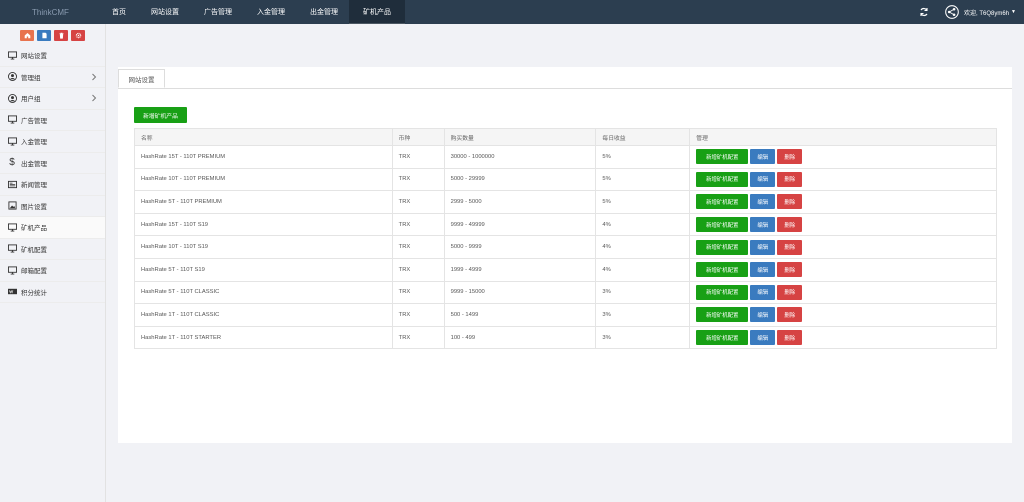 The image size is (1024, 502). What do you see at coordinates (520, 224) in the screenshot?
I see `quantity-cell: 9999 - 49999` at bounding box center [520, 224].